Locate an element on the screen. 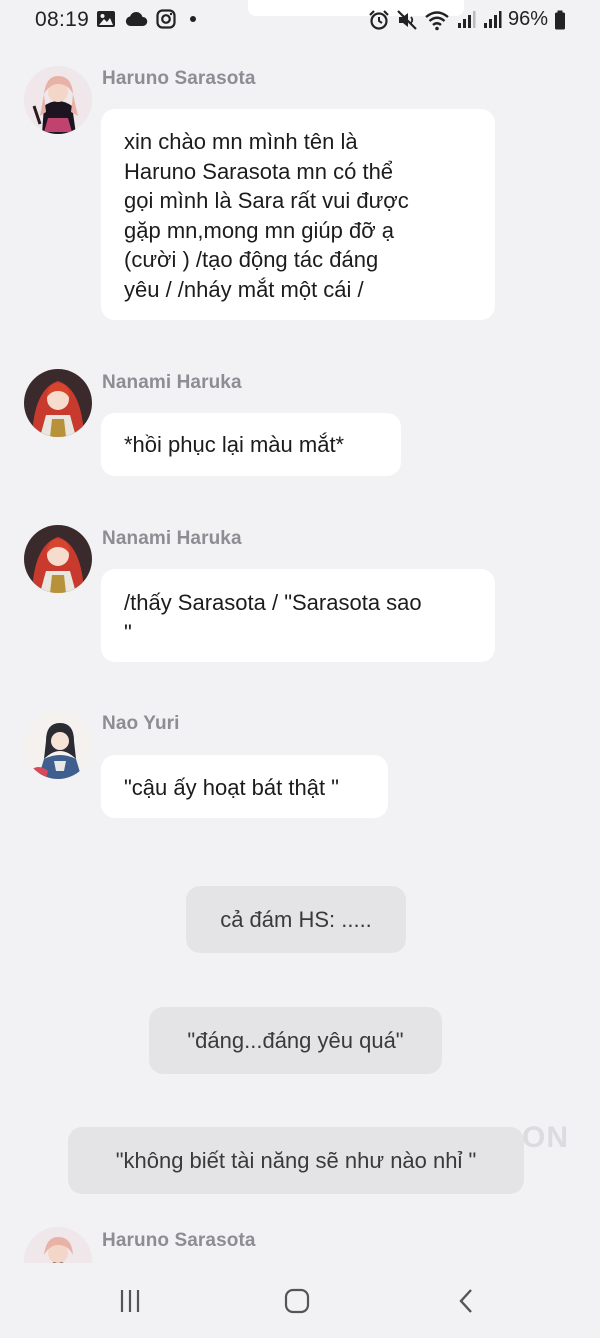 The height and width of the screenshot is (1338, 600). recent-apps-icon is located at coordinates (130, 1301).